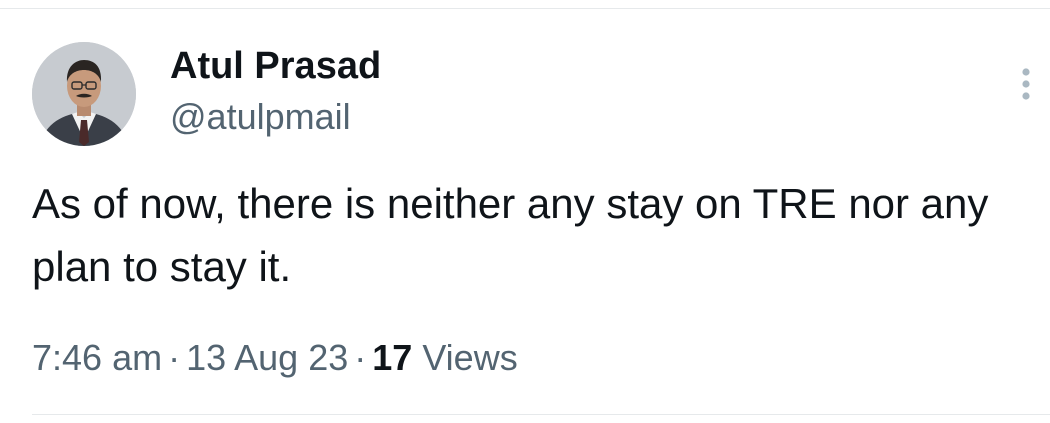 Image resolution: width=1050 pixels, height=423 pixels. I want to click on tweet-date: 13 Aug 23, so click(267, 357).